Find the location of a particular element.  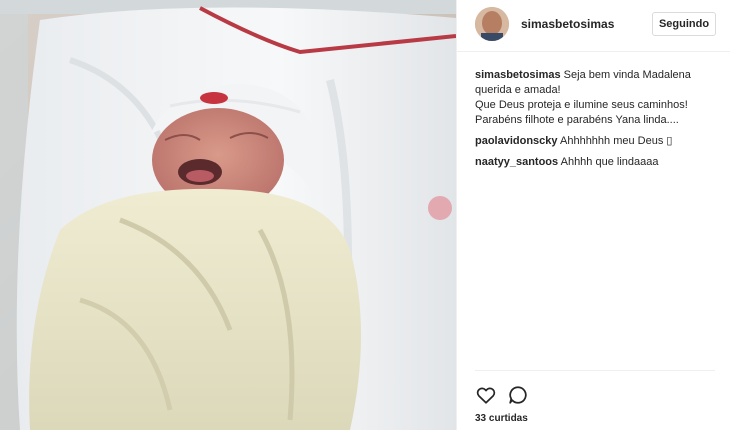

post-username: simasbetosimas is located at coordinates (567, 24).